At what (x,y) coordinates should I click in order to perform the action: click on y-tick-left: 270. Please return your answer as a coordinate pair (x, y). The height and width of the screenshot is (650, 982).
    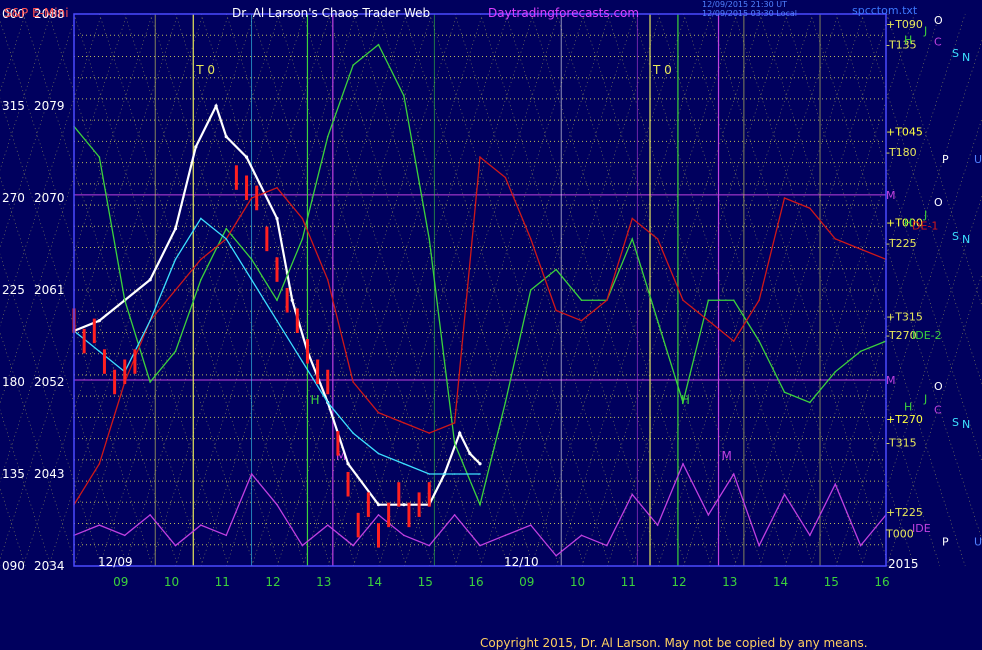
    Looking at the image, I should click on (13, 198).